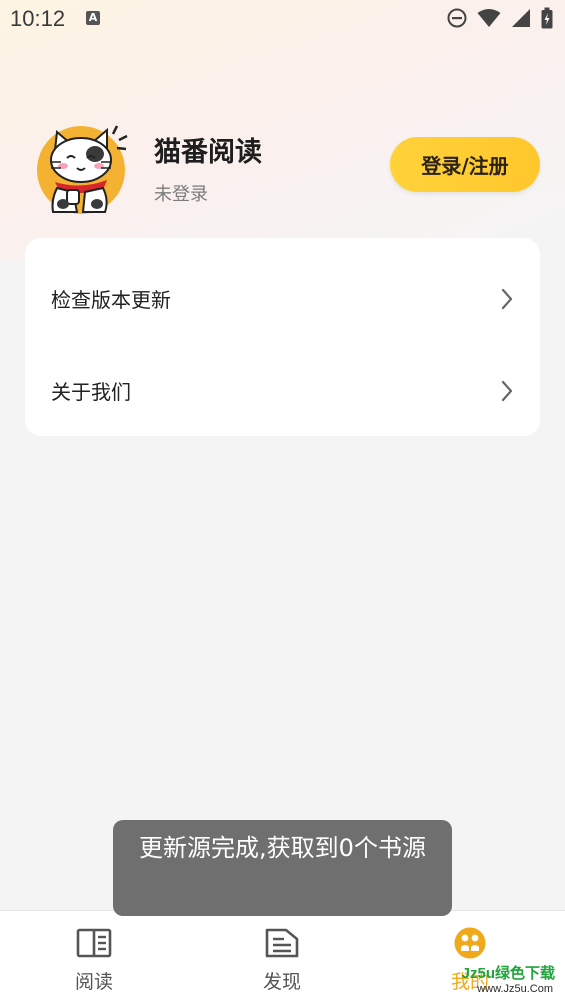 The height and width of the screenshot is (1005, 565). I want to click on notification-a-icon: A, so click(93, 18).